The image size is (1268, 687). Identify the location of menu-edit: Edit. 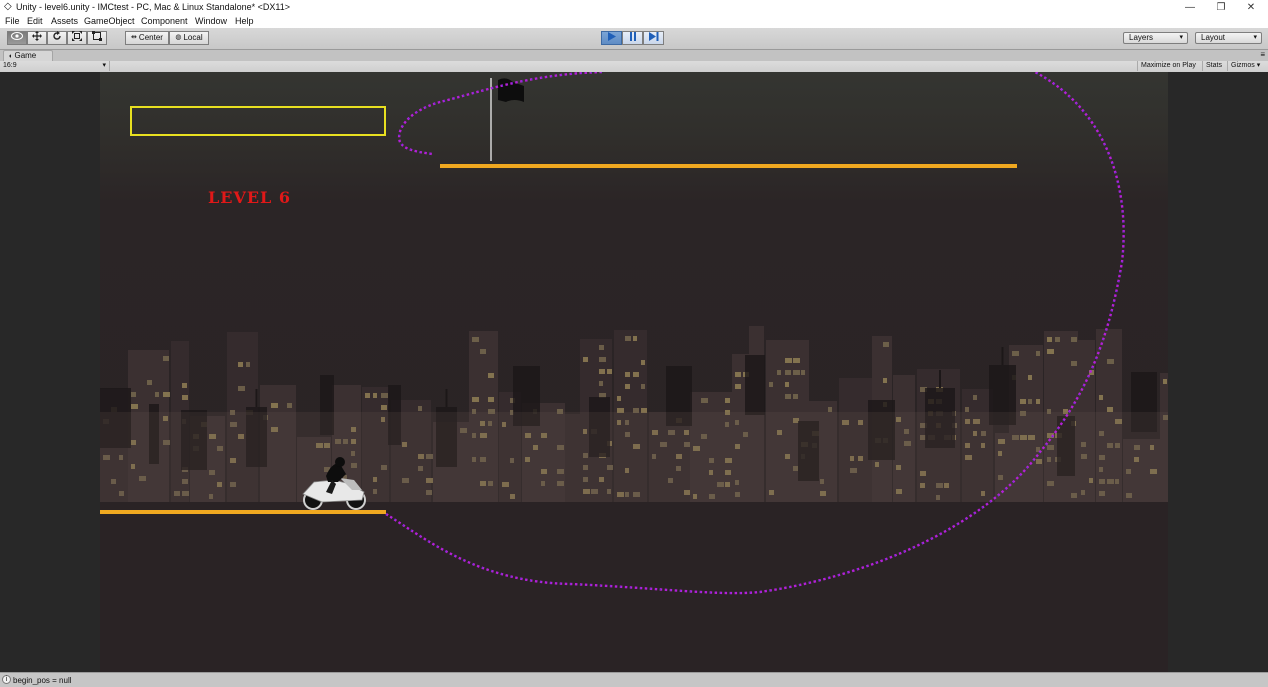
(35, 21).